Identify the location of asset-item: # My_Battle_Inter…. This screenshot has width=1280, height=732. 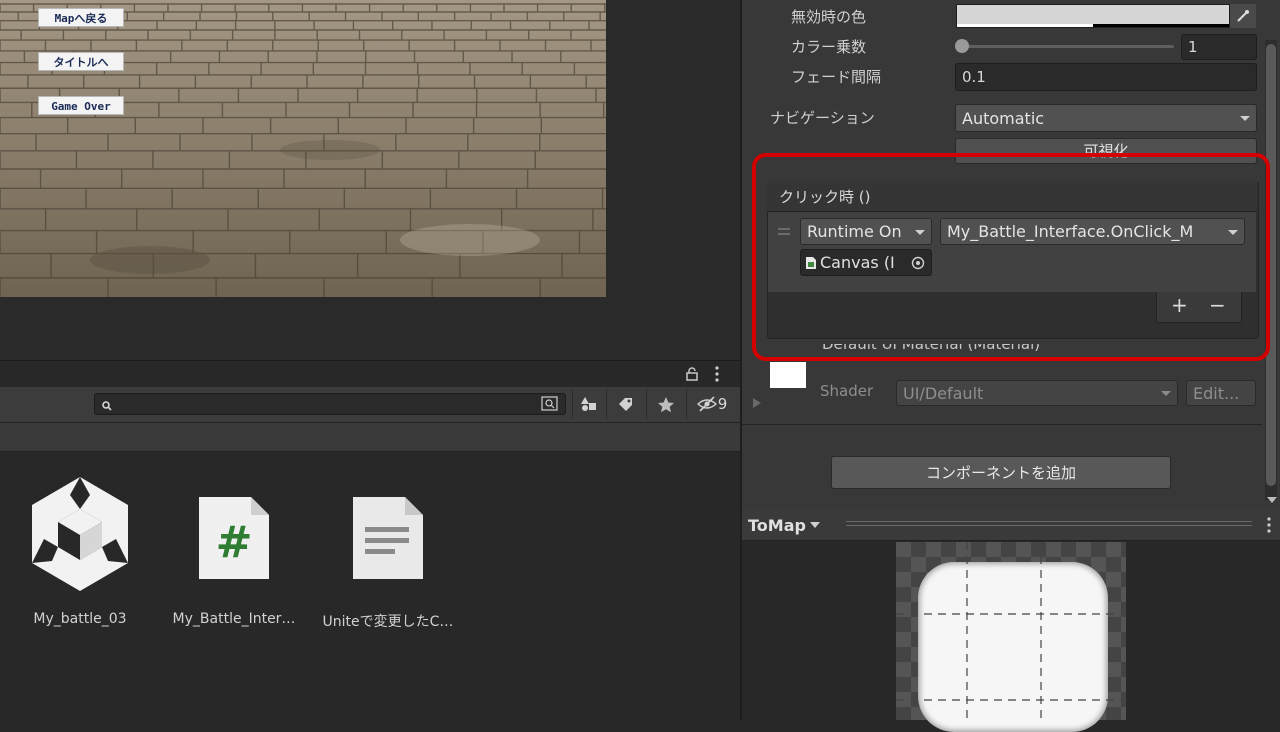
(234, 559).